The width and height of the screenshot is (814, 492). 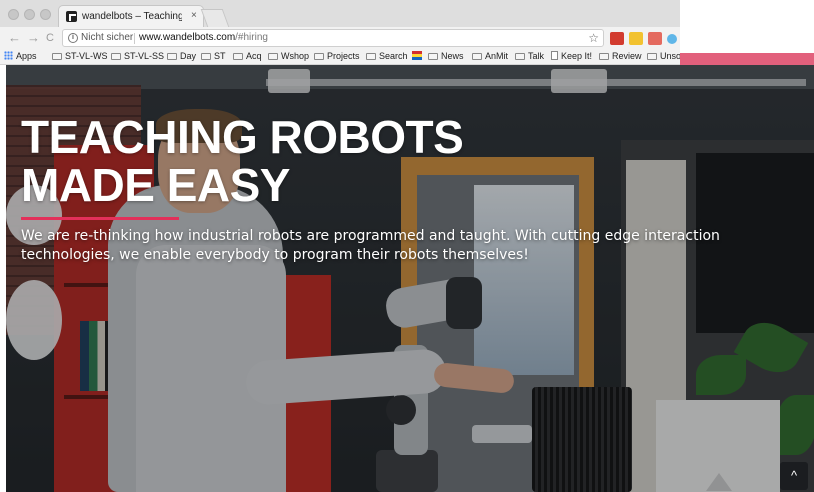 What do you see at coordinates (655, 38) in the screenshot?
I see `extension-3-icon` at bounding box center [655, 38].